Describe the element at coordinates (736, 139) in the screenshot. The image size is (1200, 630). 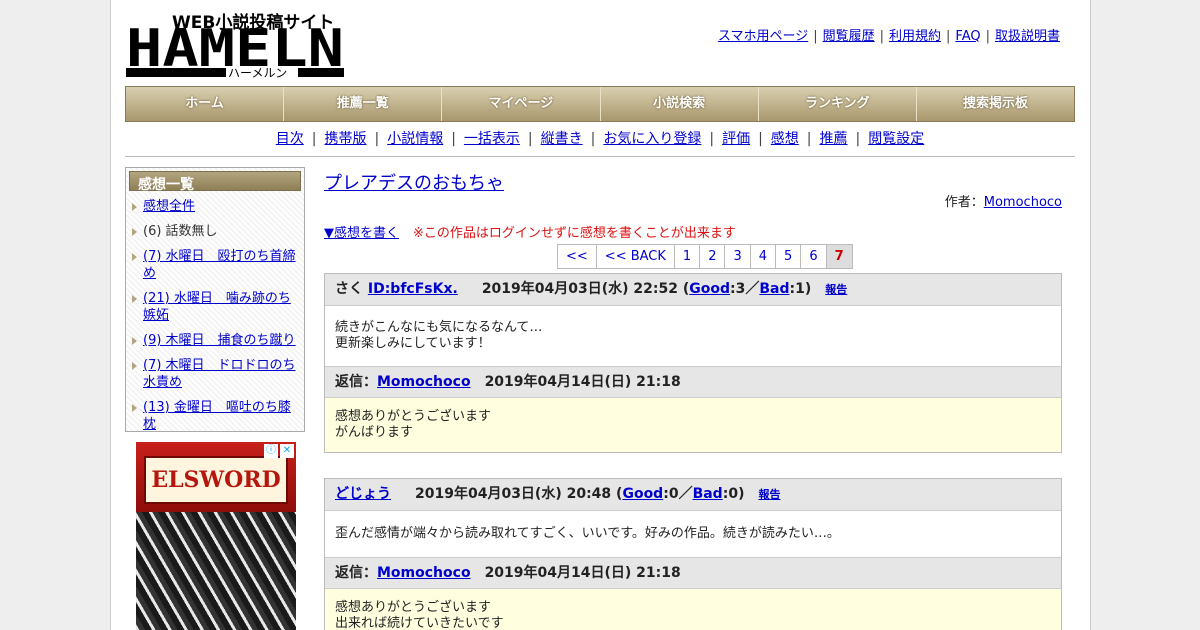
I see `subnav-rating: 評価` at that location.